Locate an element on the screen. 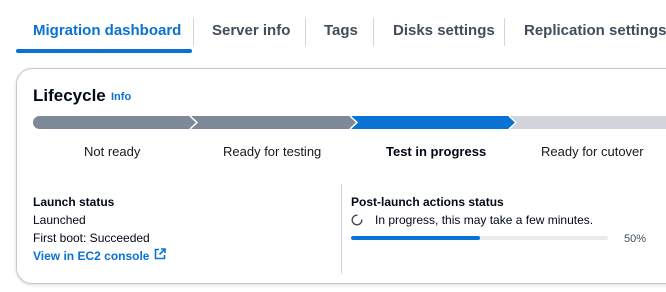 The height and width of the screenshot is (292, 666). post-launch-status-heading: Post-launch actions status is located at coordinates (427, 202).